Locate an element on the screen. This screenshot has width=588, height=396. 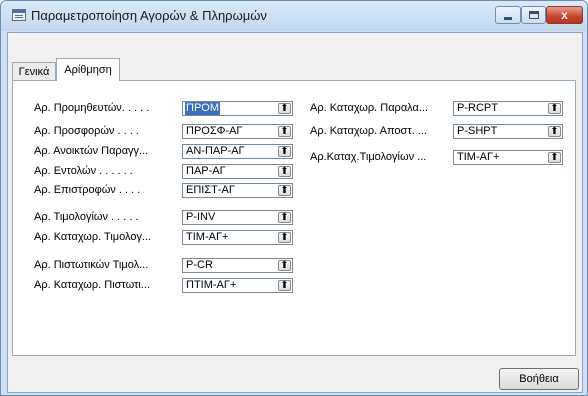
field-label: Αρ. Επιστροφών . . . . is located at coordinates (87, 190).